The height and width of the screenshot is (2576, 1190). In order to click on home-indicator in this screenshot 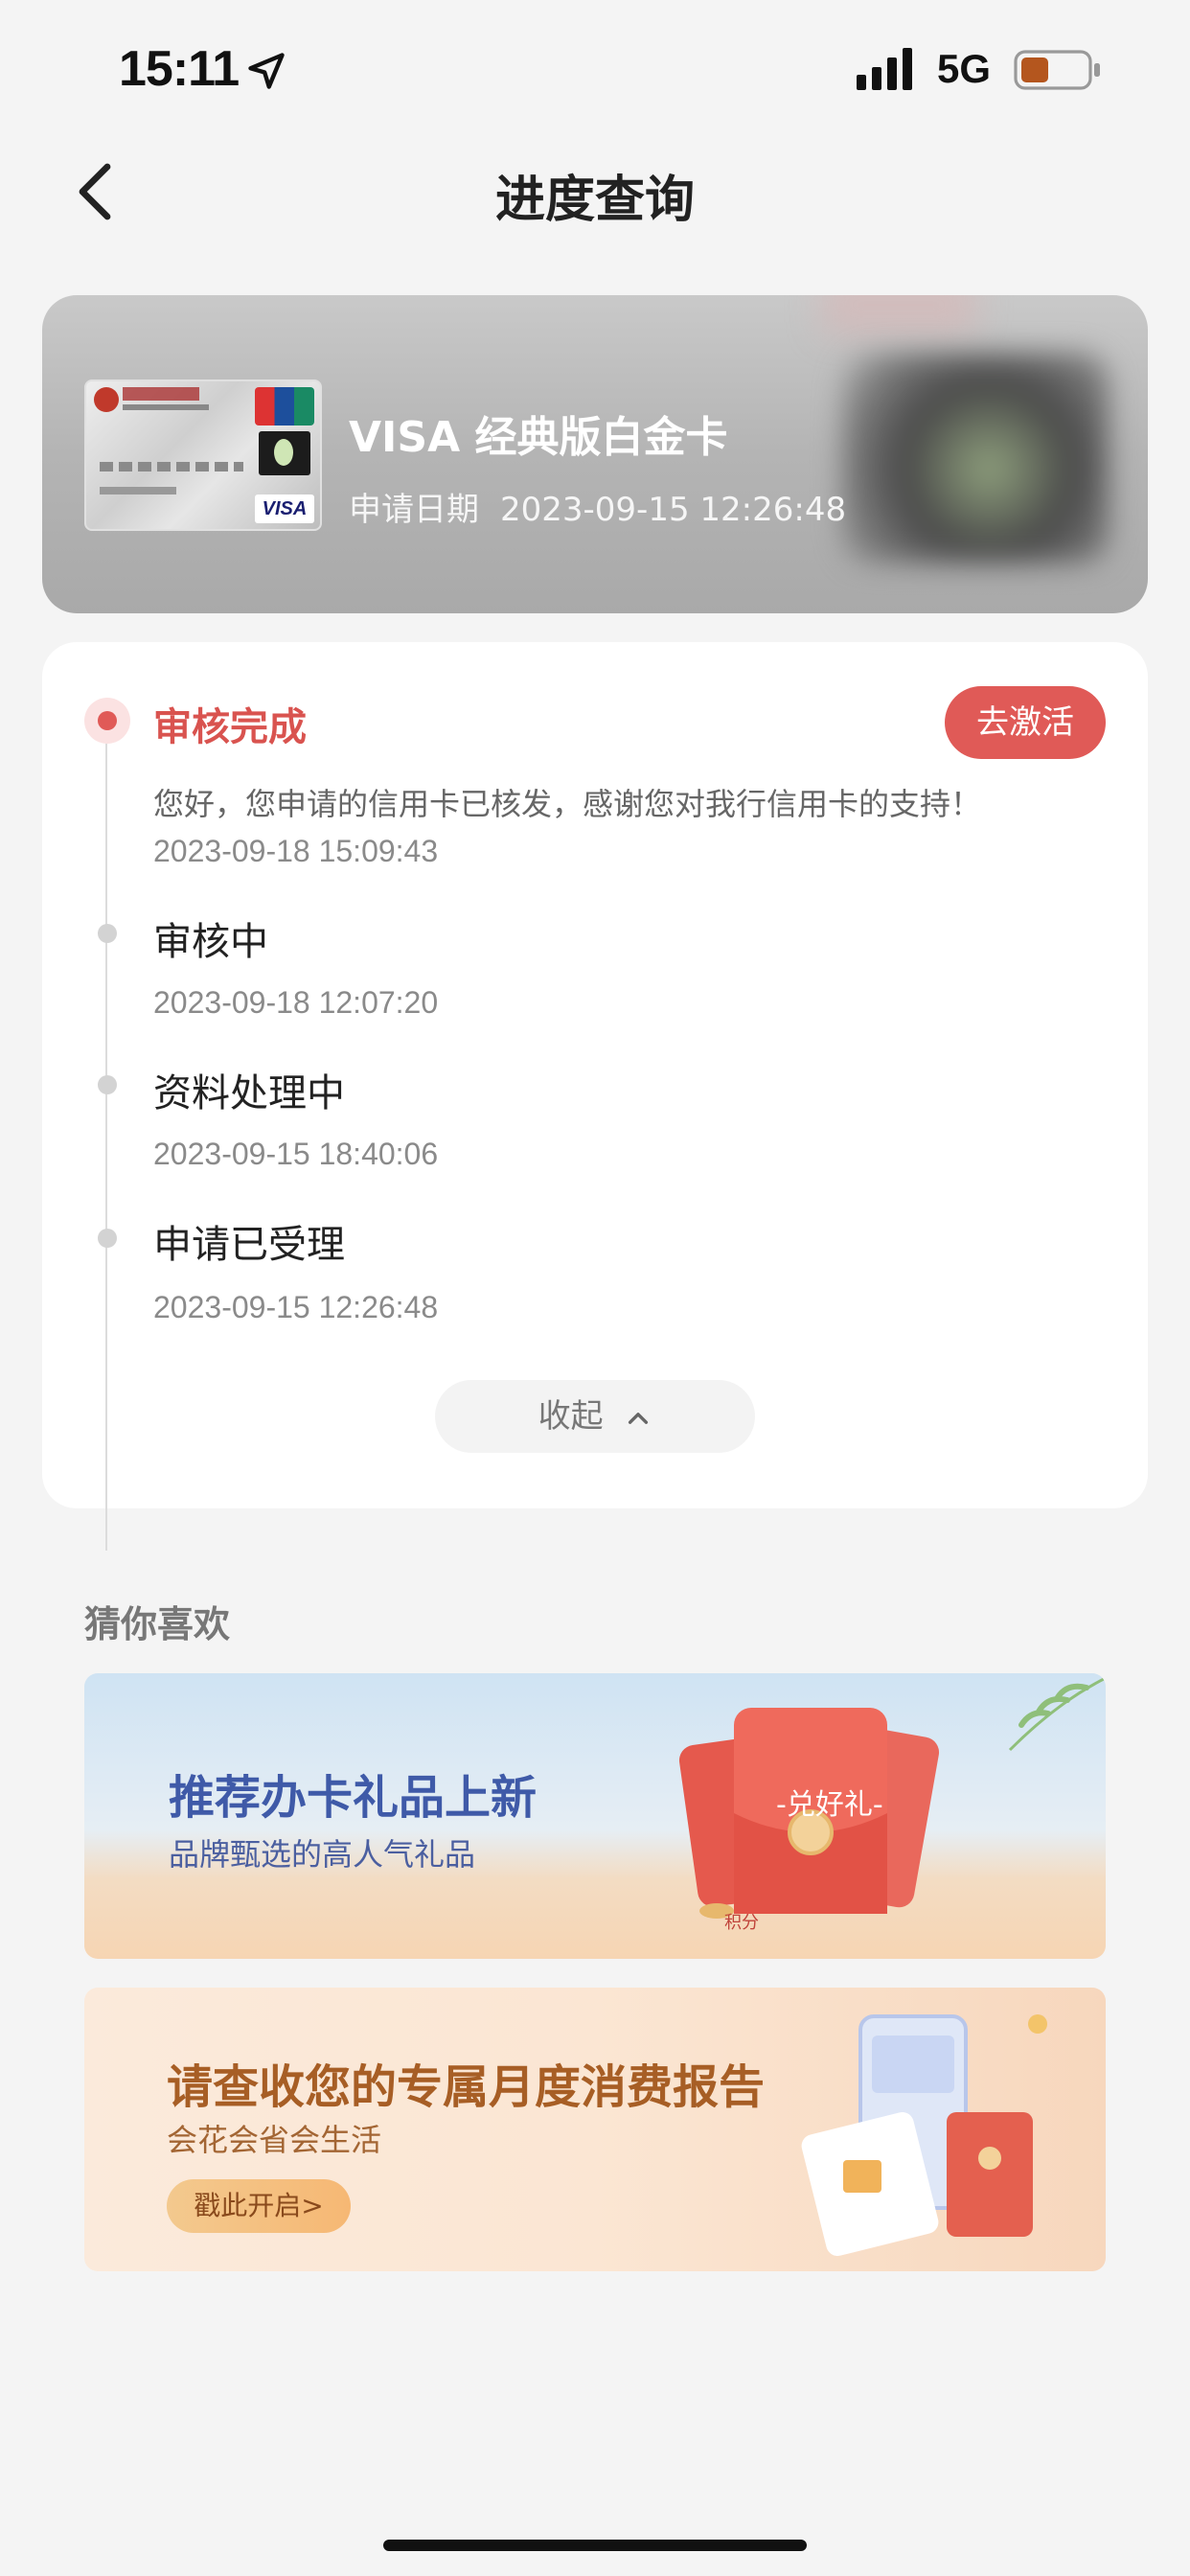, I will do `click(595, 2545)`.